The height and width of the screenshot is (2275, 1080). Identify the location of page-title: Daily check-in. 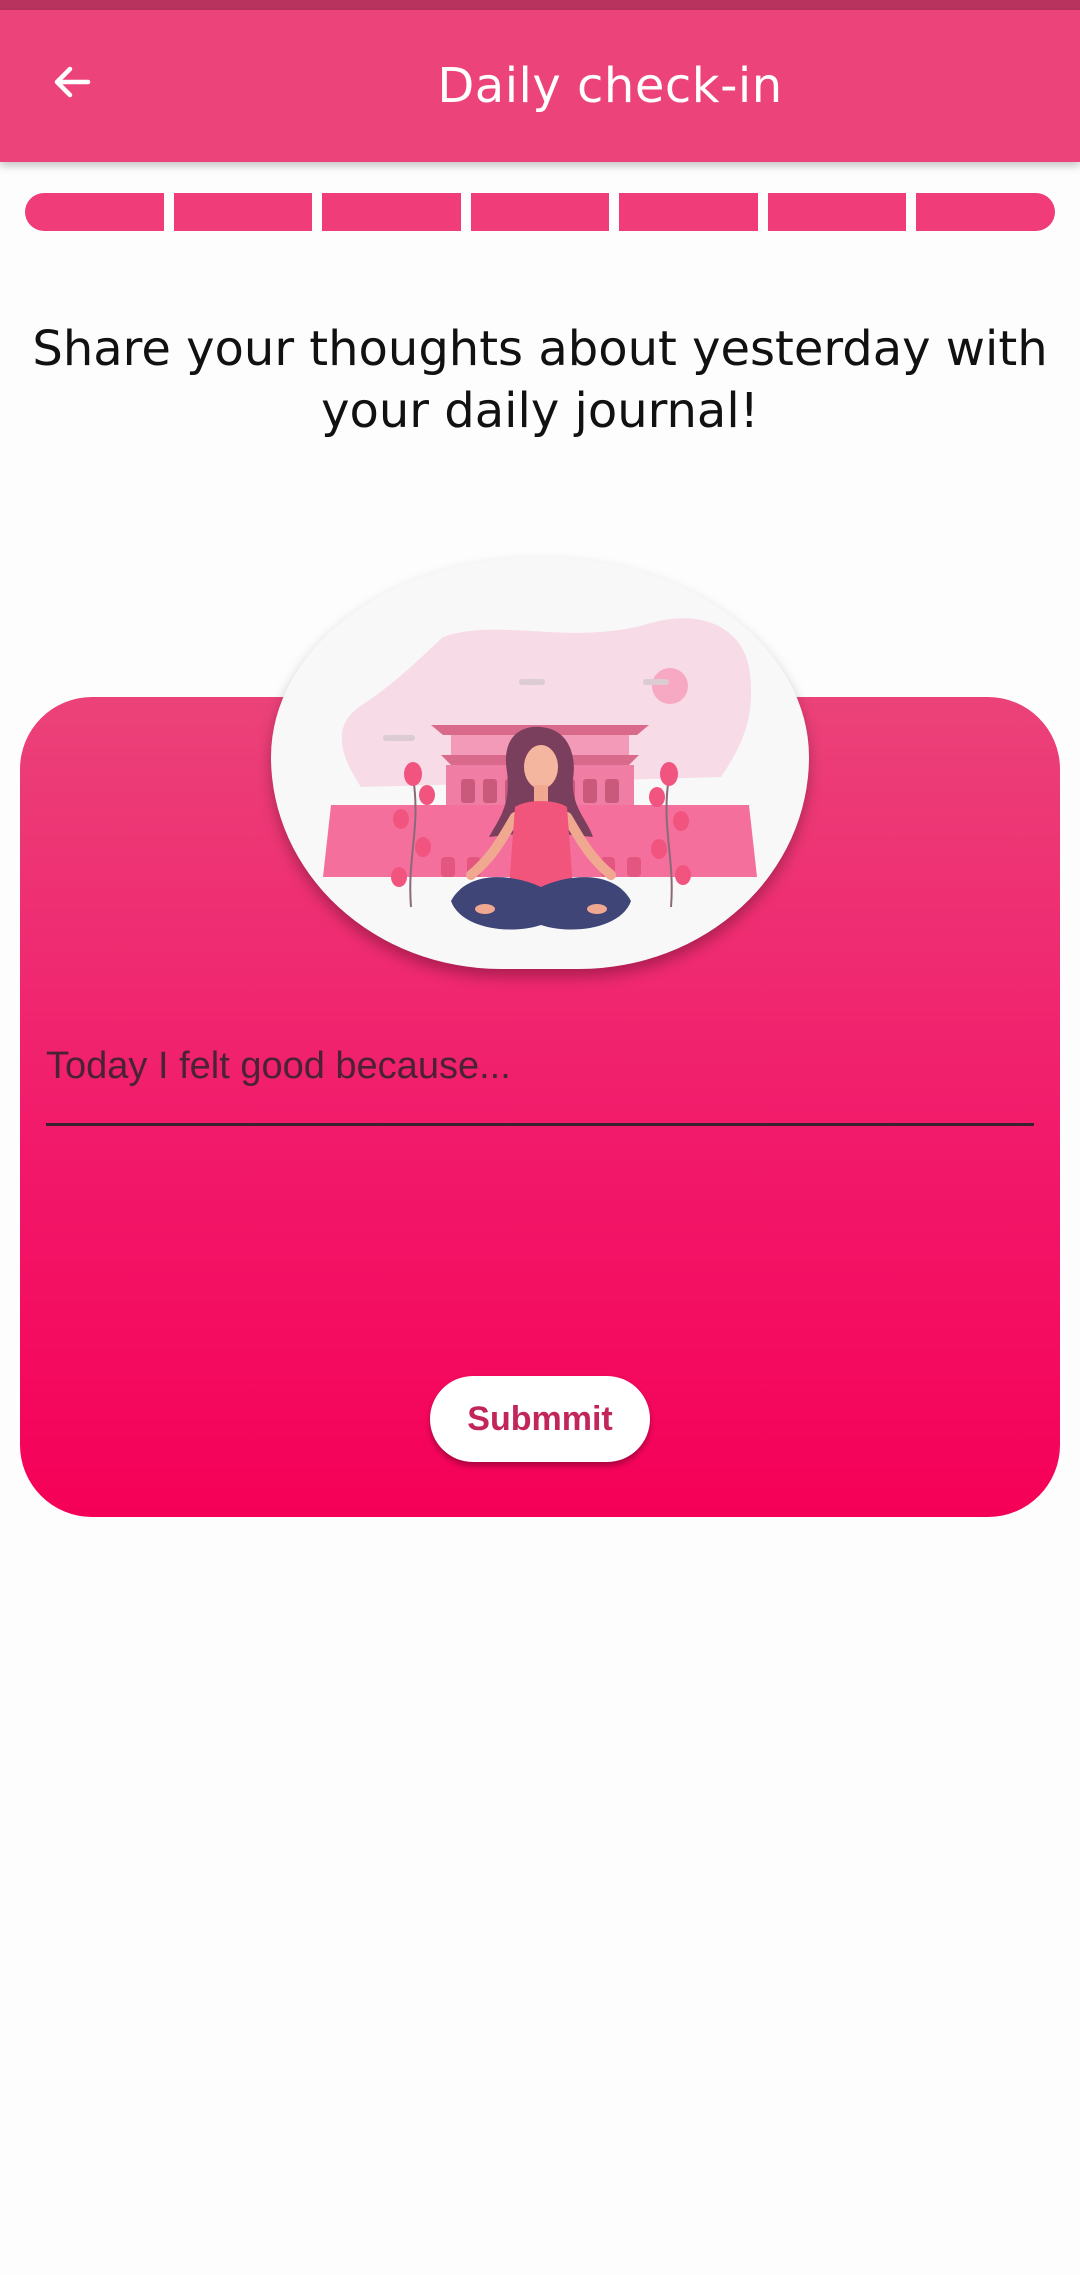
(610, 86).